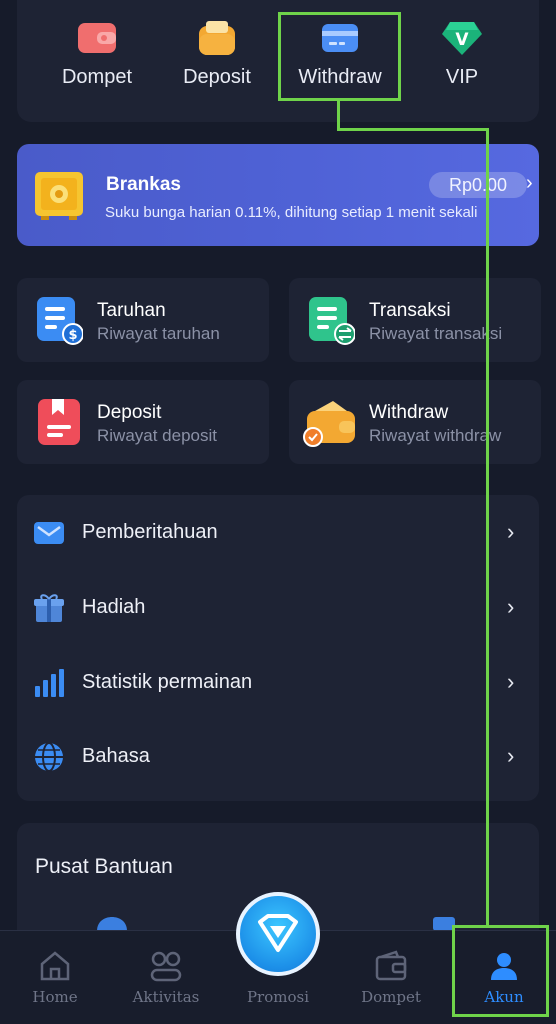 This screenshot has width=556, height=1024. I want to click on menu-item-label: Bahasa, so click(116, 756).